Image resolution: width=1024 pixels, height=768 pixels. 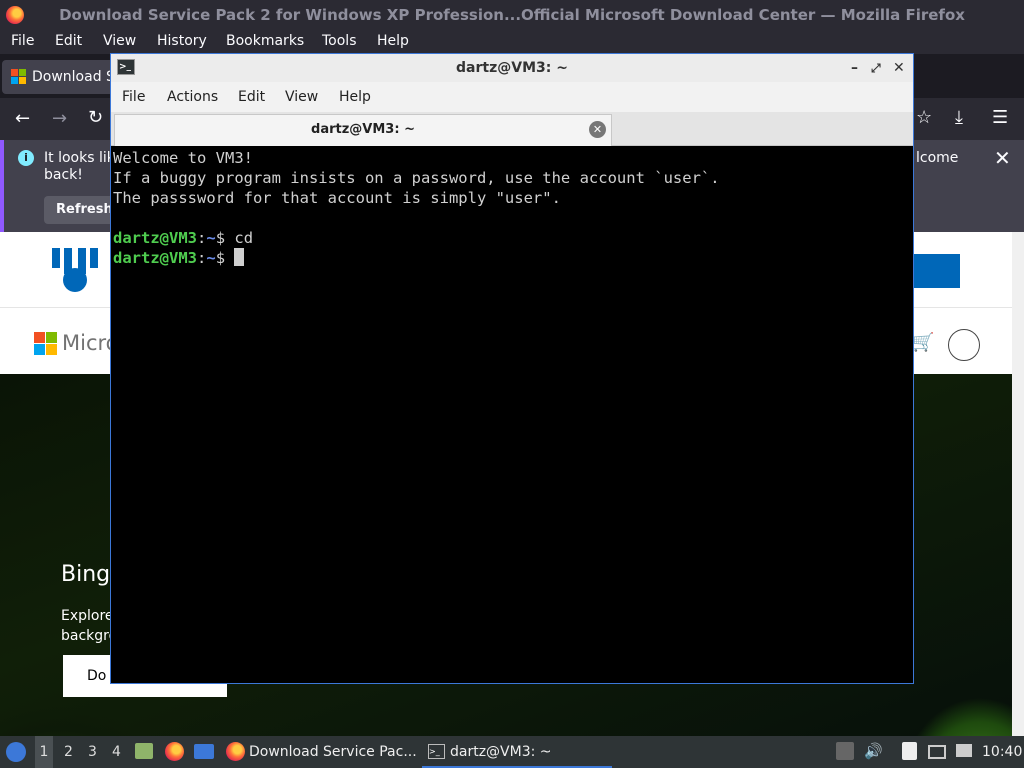 I want to click on terminal-menu-view: View, so click(x=301, y=97).